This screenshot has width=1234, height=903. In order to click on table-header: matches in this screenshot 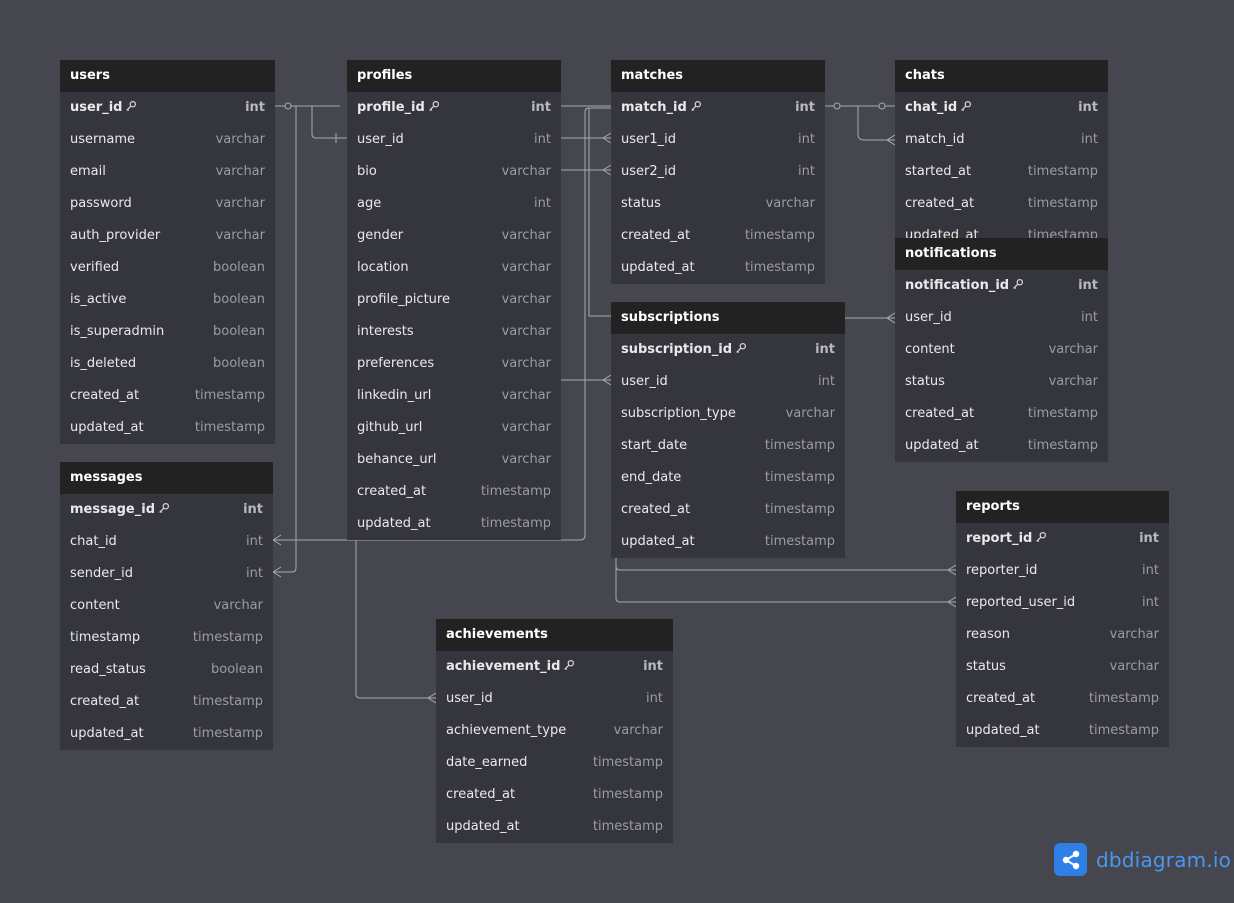, I will do `click(718, 76)`.